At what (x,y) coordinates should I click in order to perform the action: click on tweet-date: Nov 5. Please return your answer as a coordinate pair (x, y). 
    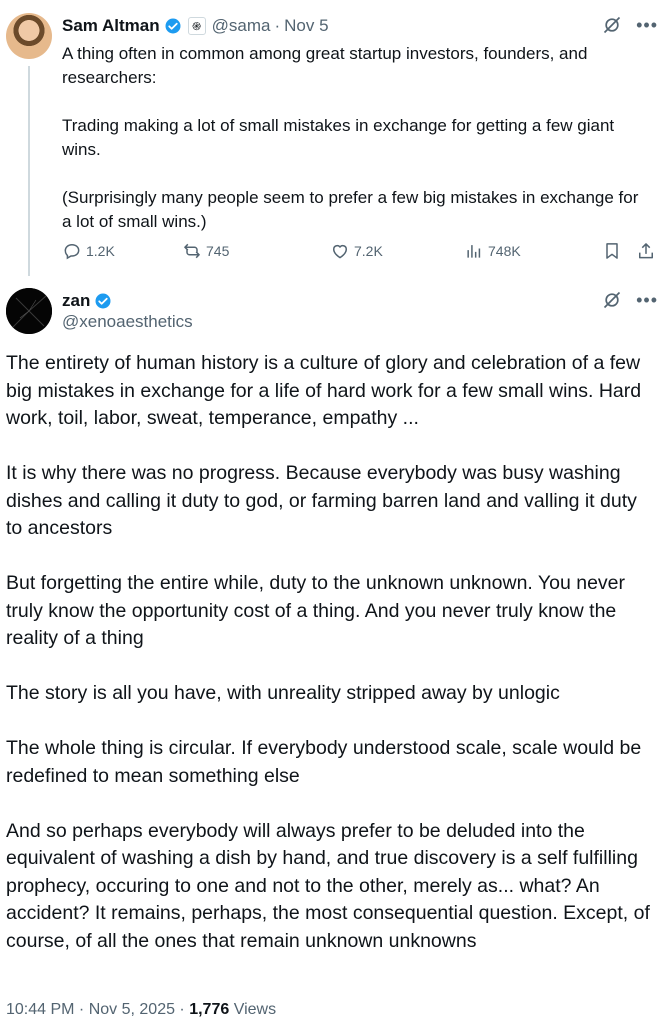
    Looking at the image, I should click on (306, 26).